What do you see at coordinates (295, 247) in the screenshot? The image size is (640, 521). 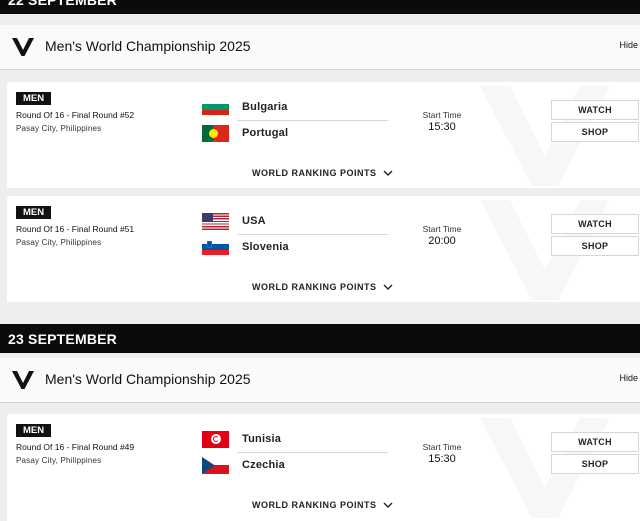 I see `team-row-b: Slovenia` at bounding box center [295, 247].